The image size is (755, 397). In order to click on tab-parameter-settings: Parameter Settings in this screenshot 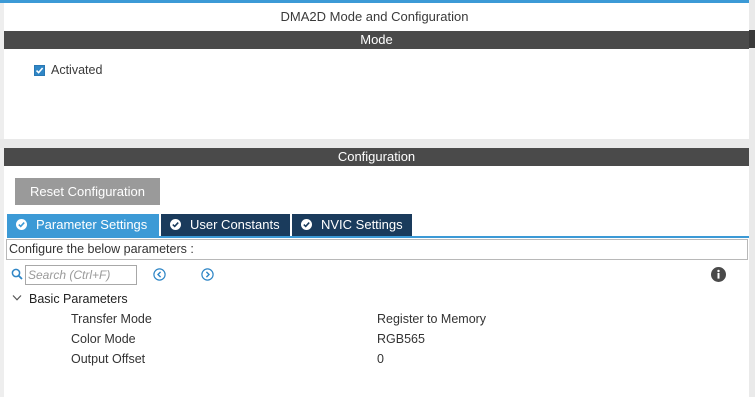, I will do `click(83, 225)`.